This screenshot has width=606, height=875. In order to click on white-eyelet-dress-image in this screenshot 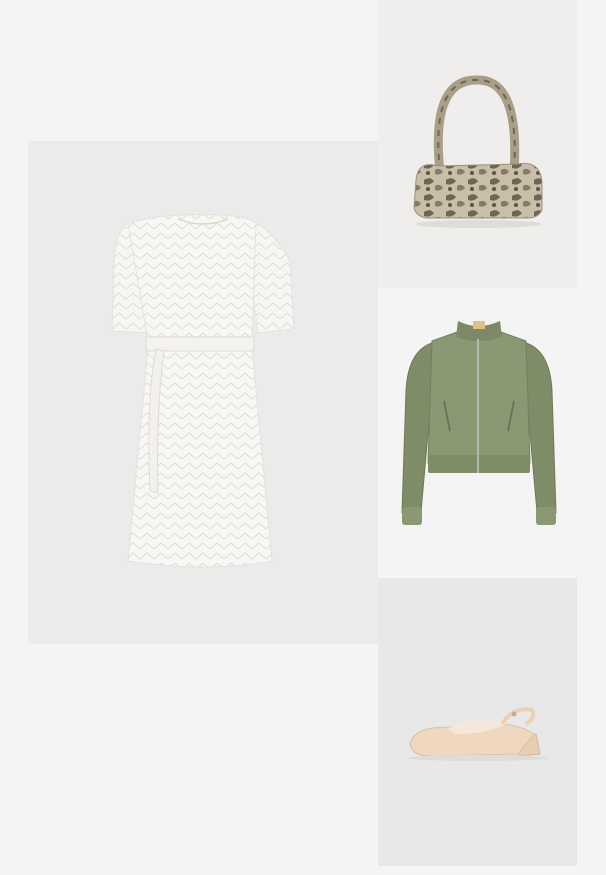, I will do `click(203, 391)`.